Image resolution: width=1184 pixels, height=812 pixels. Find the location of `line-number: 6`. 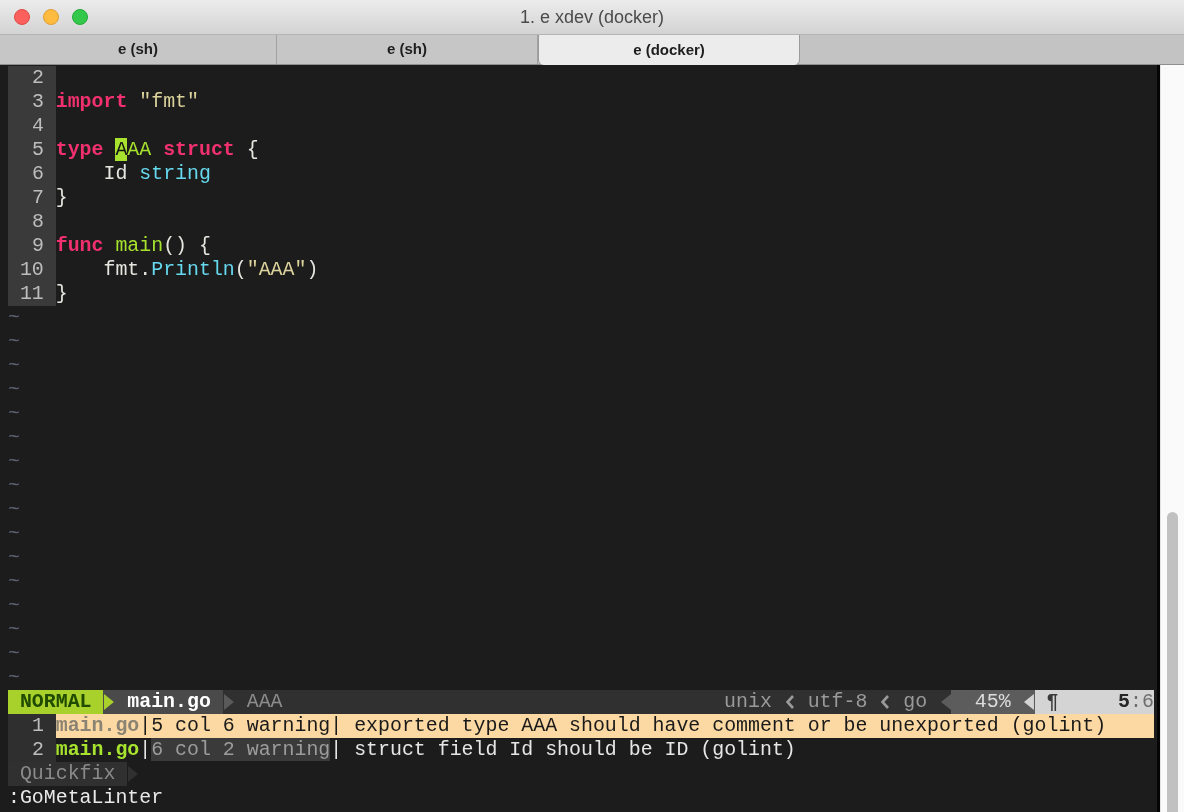

line-number: 6 is located at coordinates (32, 174).